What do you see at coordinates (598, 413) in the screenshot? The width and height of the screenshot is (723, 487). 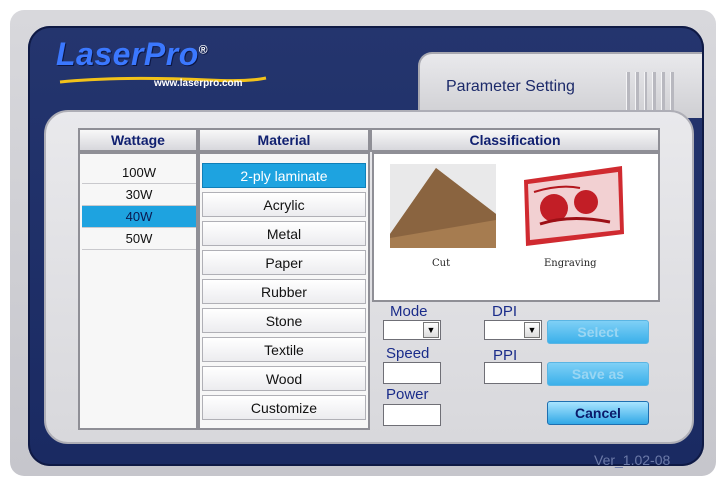 I see `cancel-button: Cancel` at bounding box center [598, 413].